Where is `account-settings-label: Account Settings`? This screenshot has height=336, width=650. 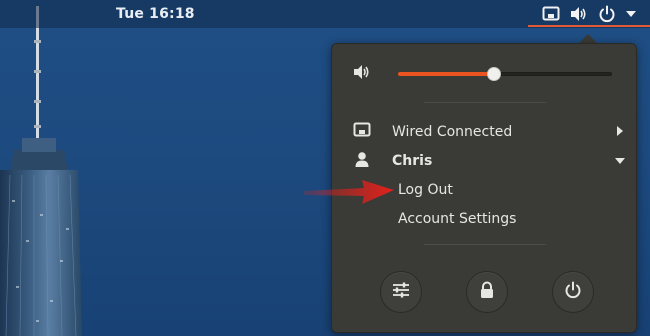
account-settings-label: Account Settings is located at coordinates (457, 219).